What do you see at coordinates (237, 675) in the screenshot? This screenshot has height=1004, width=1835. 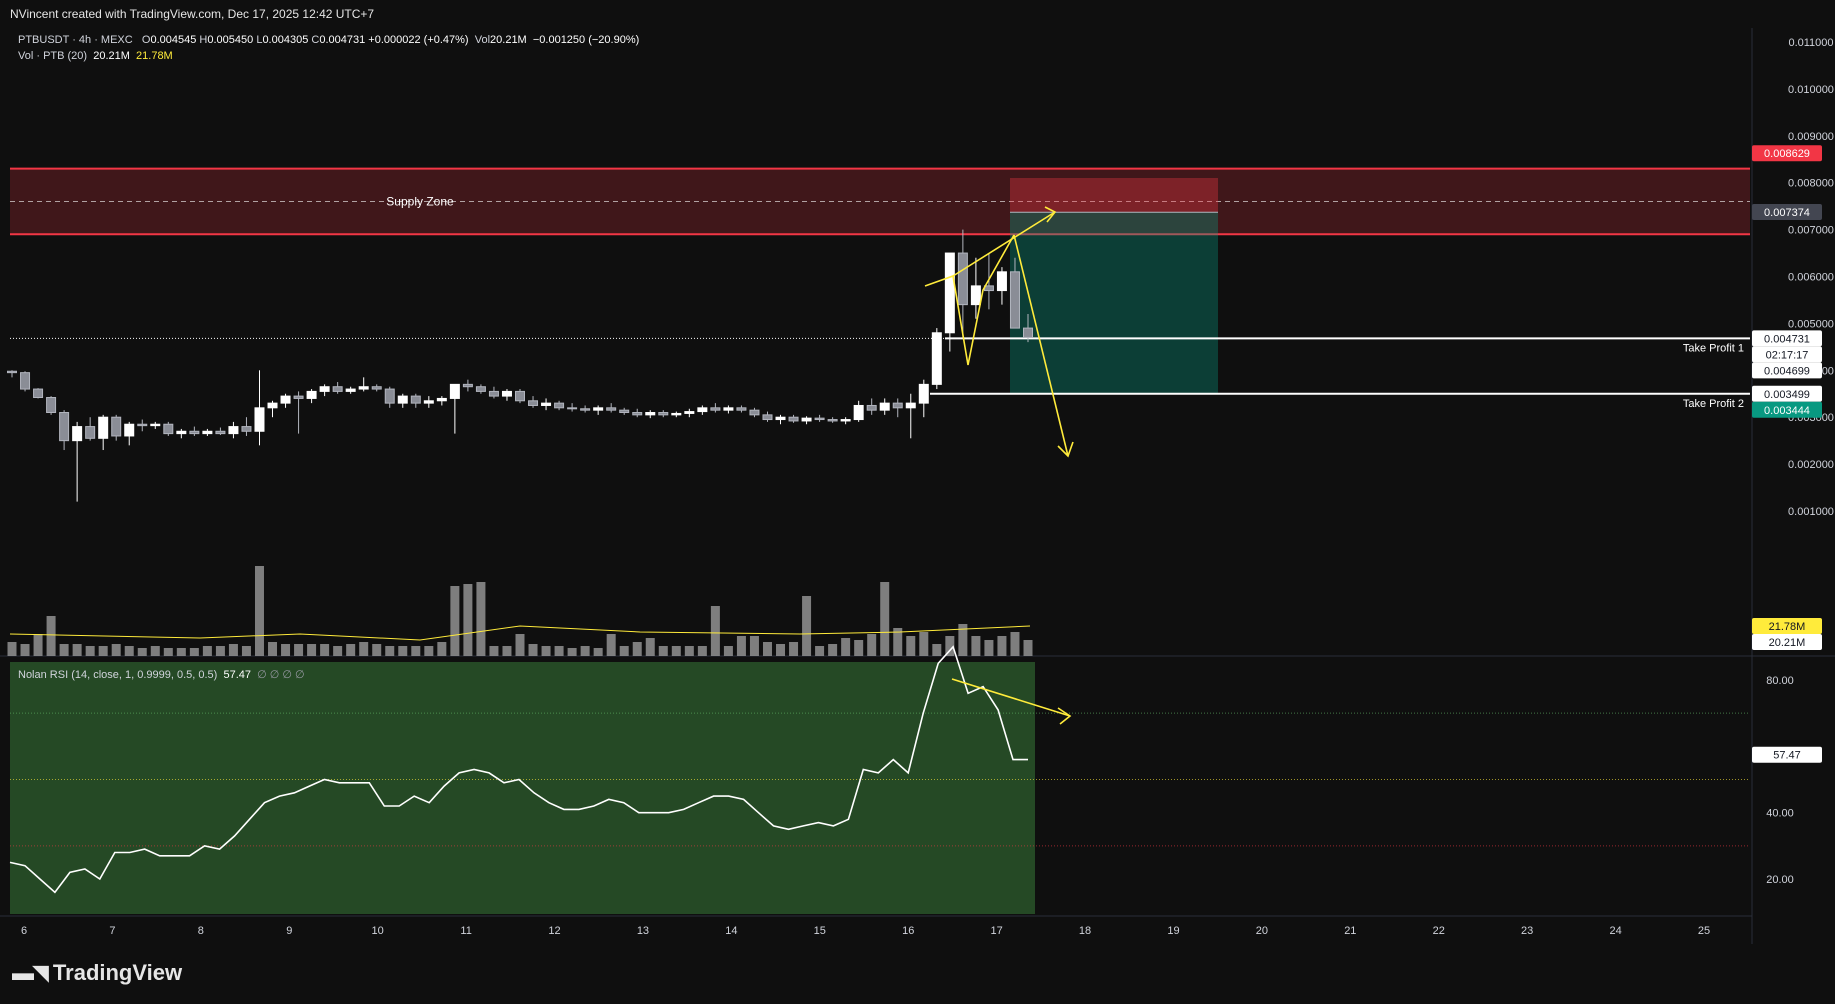 I see `rsi-indicator-value: 57.47` at bounding box center [237, 675].